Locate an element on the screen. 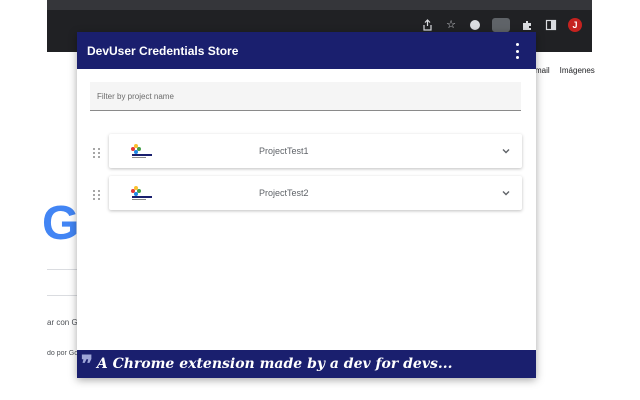 Image resolution: width=640 pixels, height=400 pixels. project-name: ProjectTest1 is located at coordinates (284, 151).